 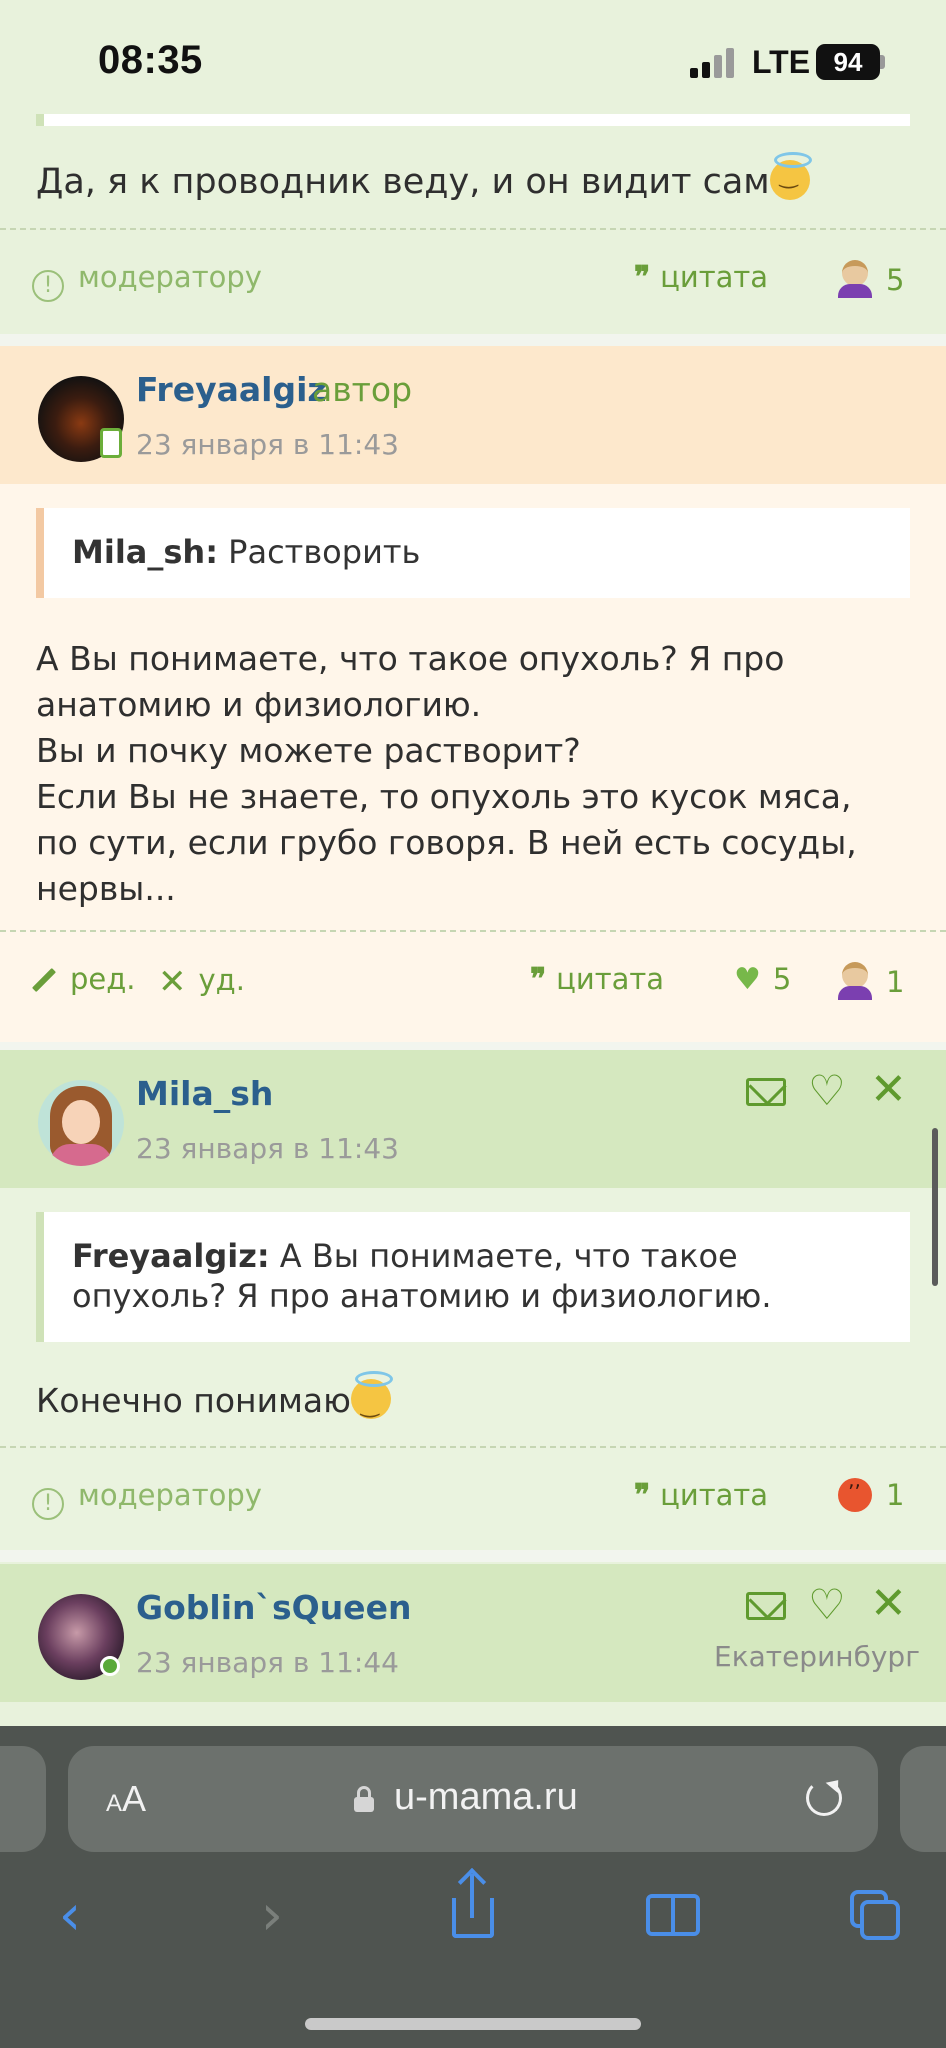 What do you see at coordinates (473, 2024) in the screenshot?
I see `home-indicator` at bounding box center [473, 2024].